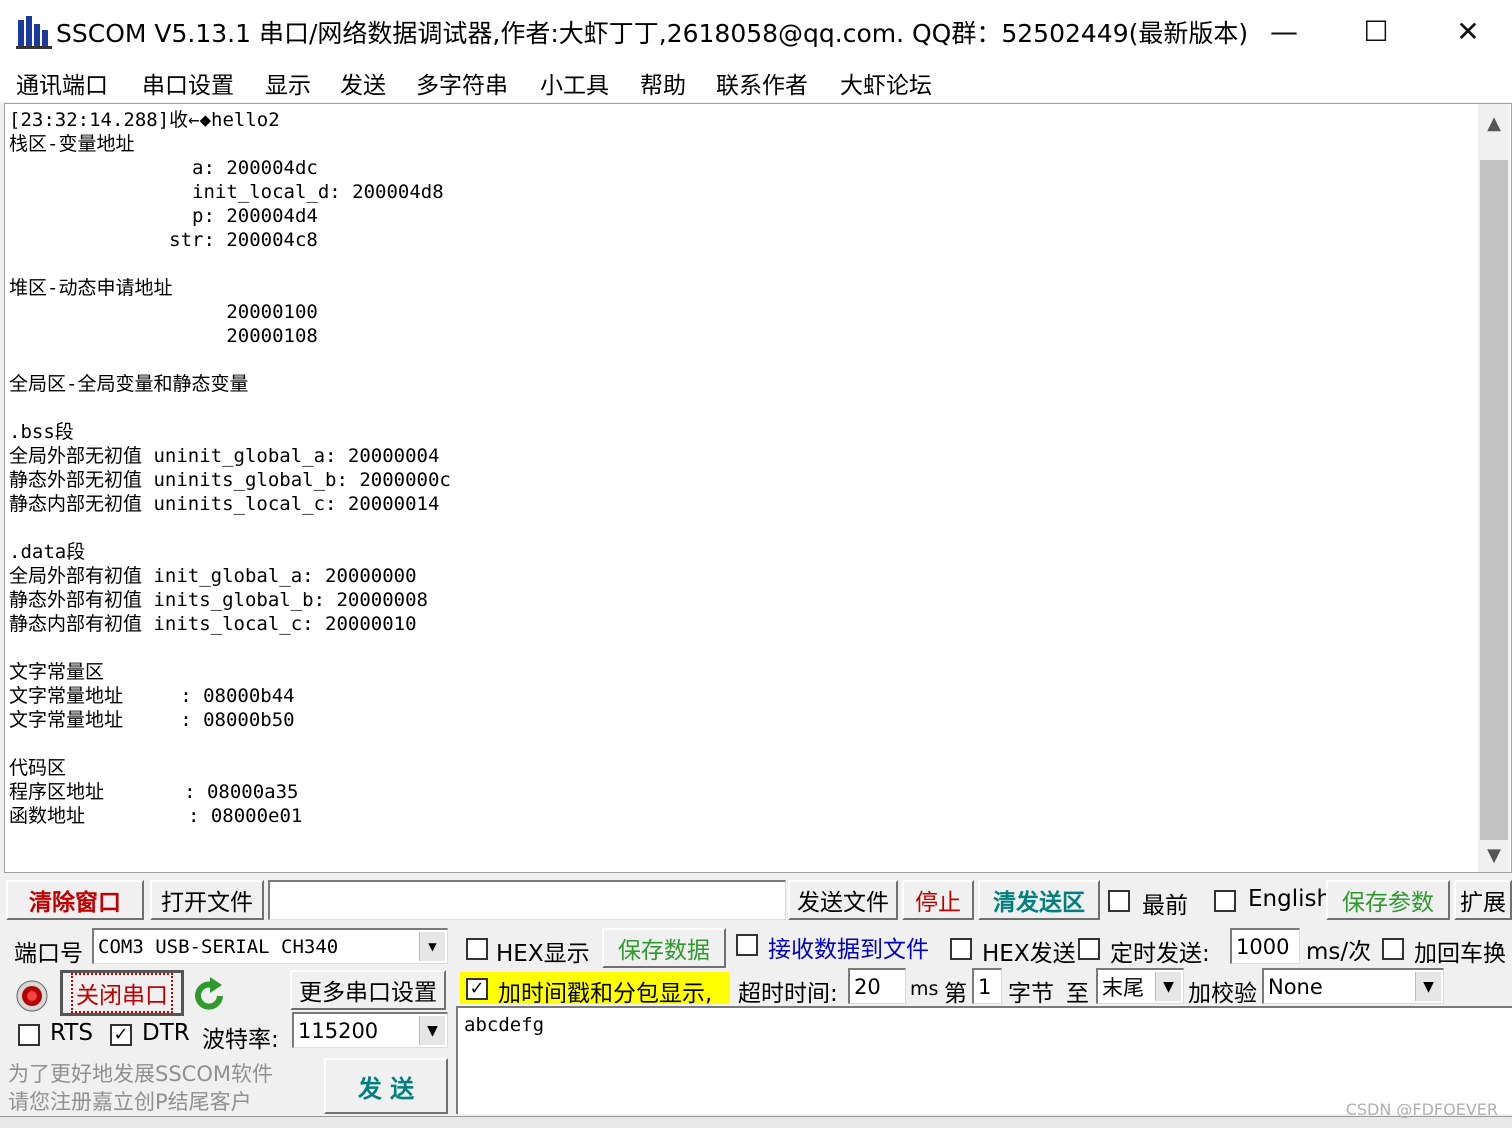 This screenshot has height=1128, width=1512. I want to click on hex-display-label: HEX显示, so click(543, 954).